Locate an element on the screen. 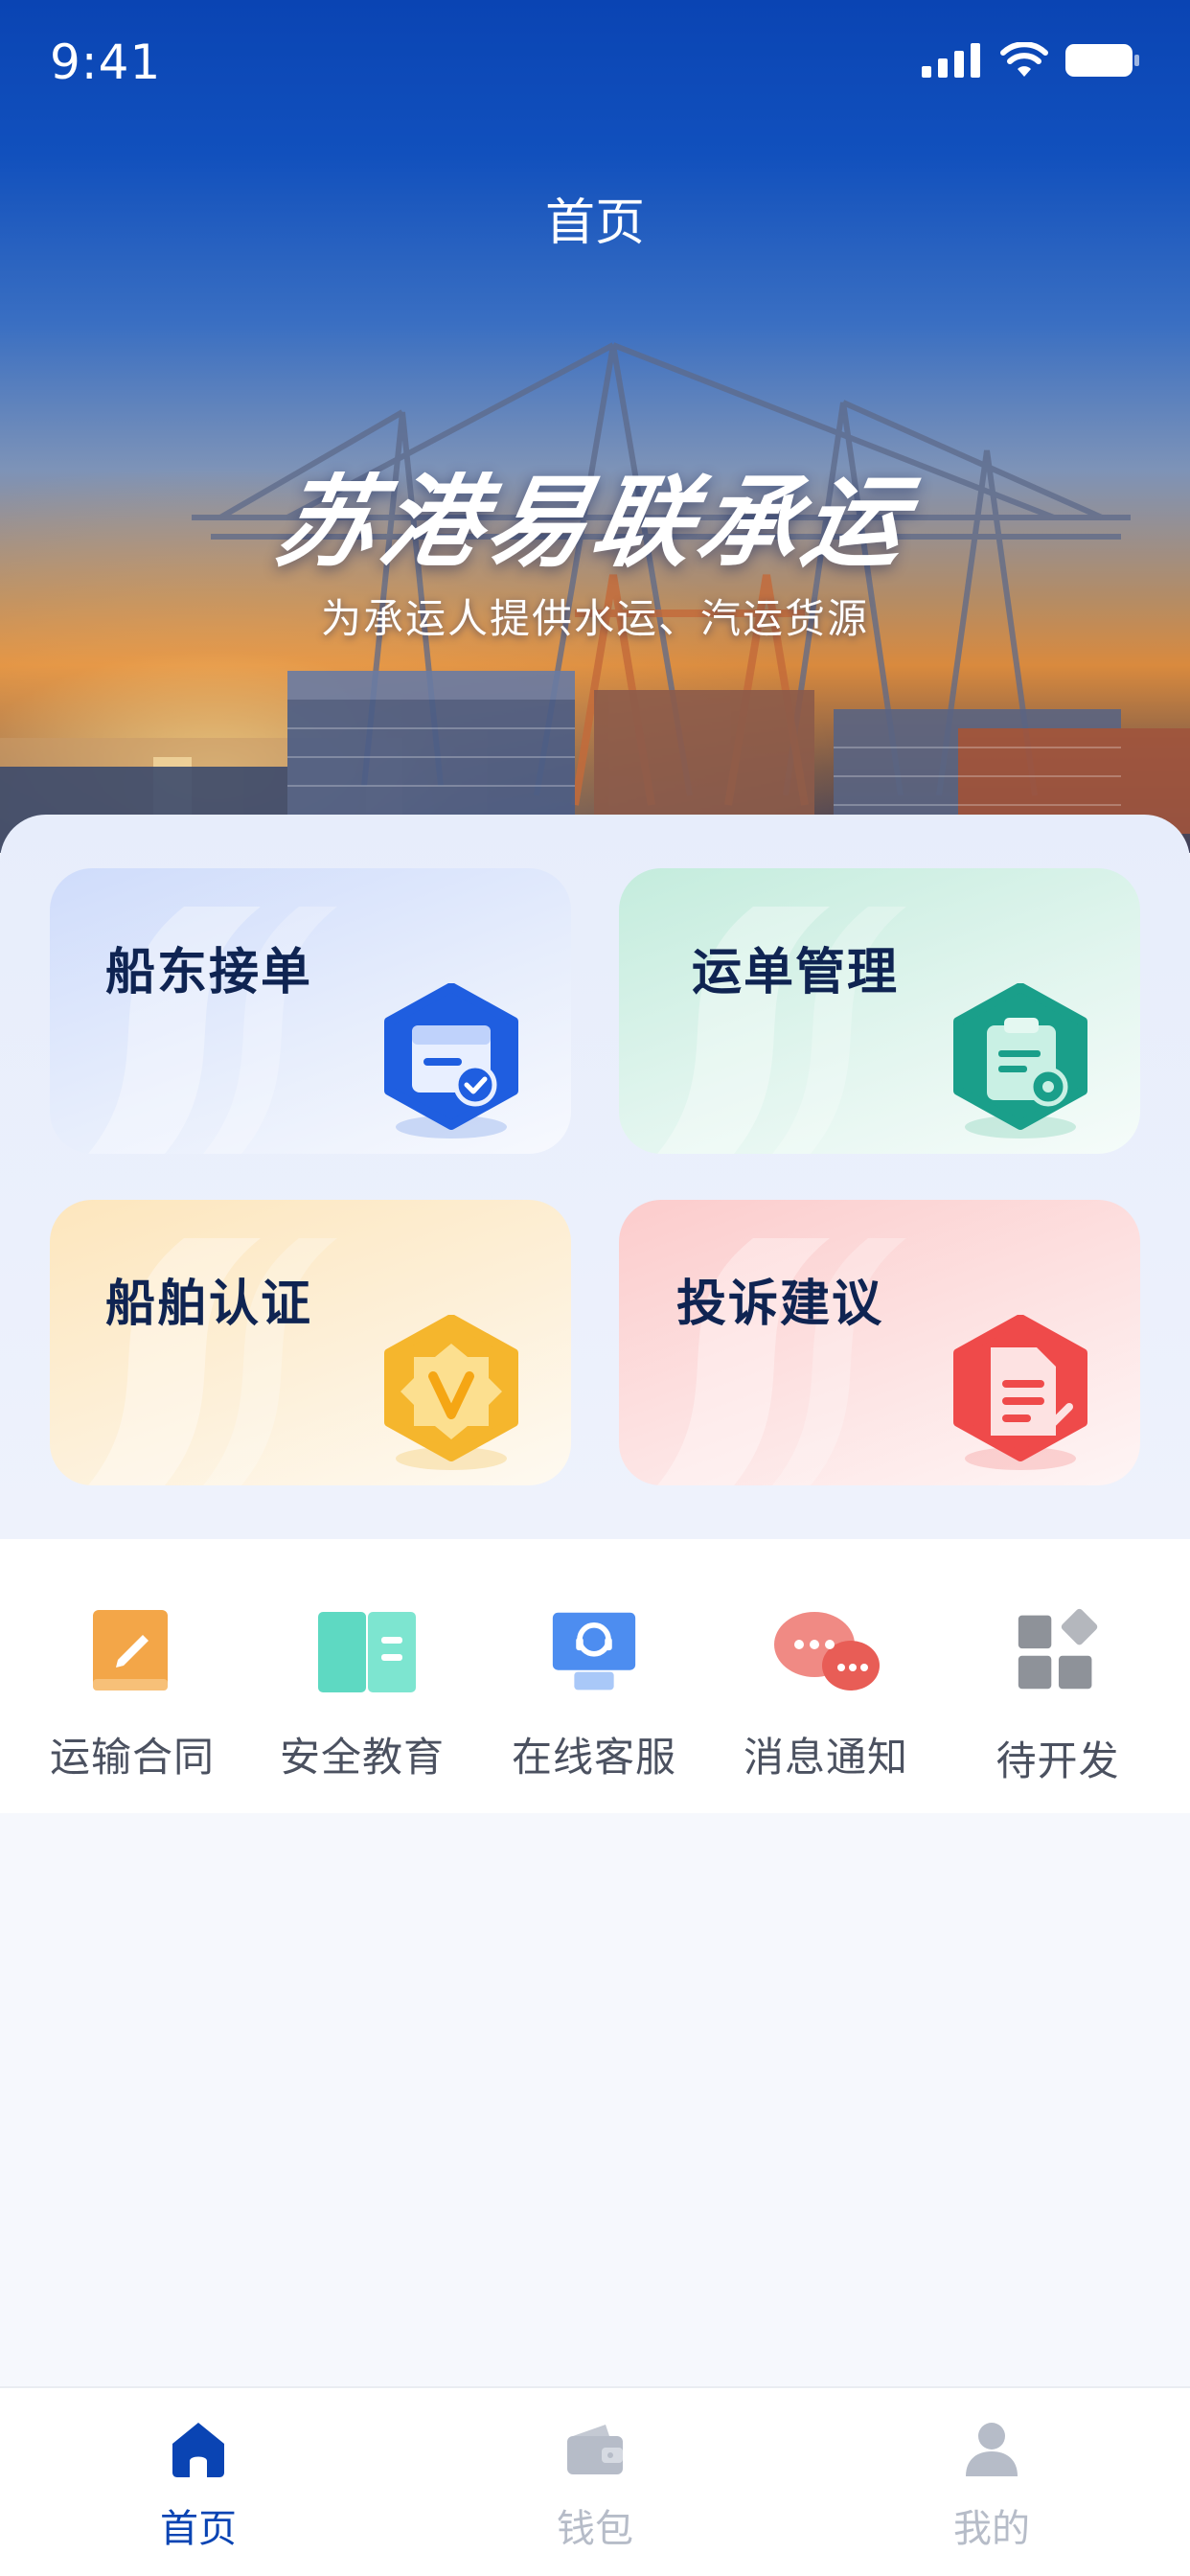  tool-online-customer-service: 在线客服 is located at coordinates (594, 1676).